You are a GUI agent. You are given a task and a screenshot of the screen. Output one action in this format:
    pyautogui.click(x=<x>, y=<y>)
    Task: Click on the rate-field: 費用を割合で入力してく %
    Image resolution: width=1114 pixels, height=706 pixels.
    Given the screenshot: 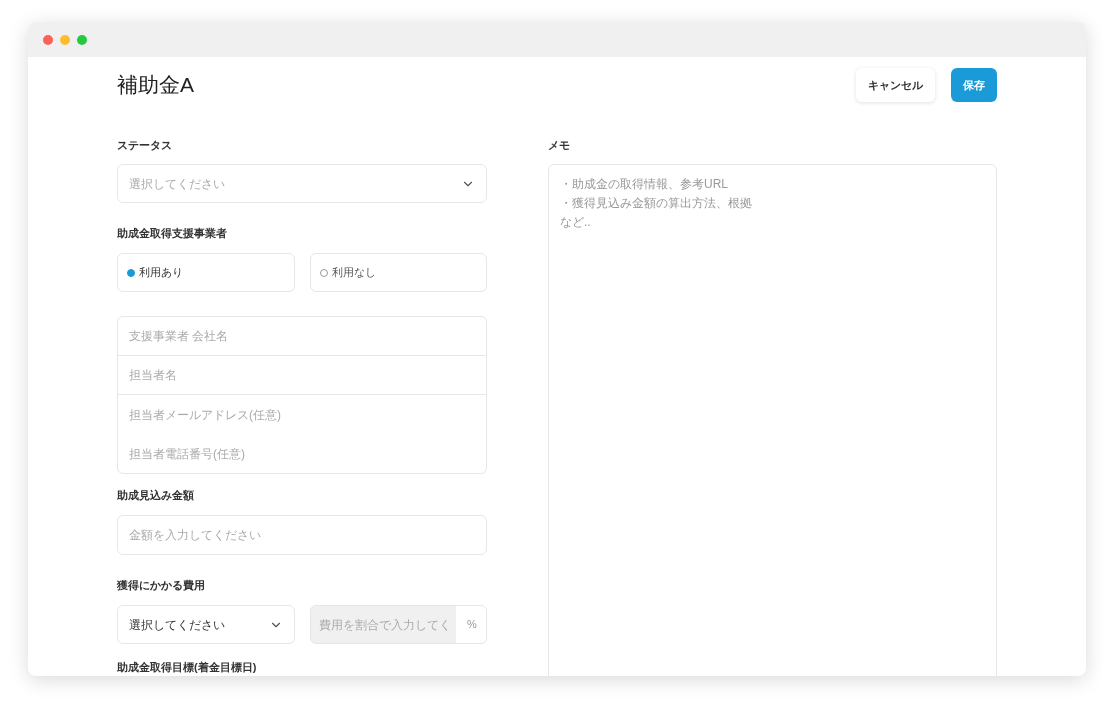 What is the action you would take?
    pyautogui.click(x=398, y=624)
    